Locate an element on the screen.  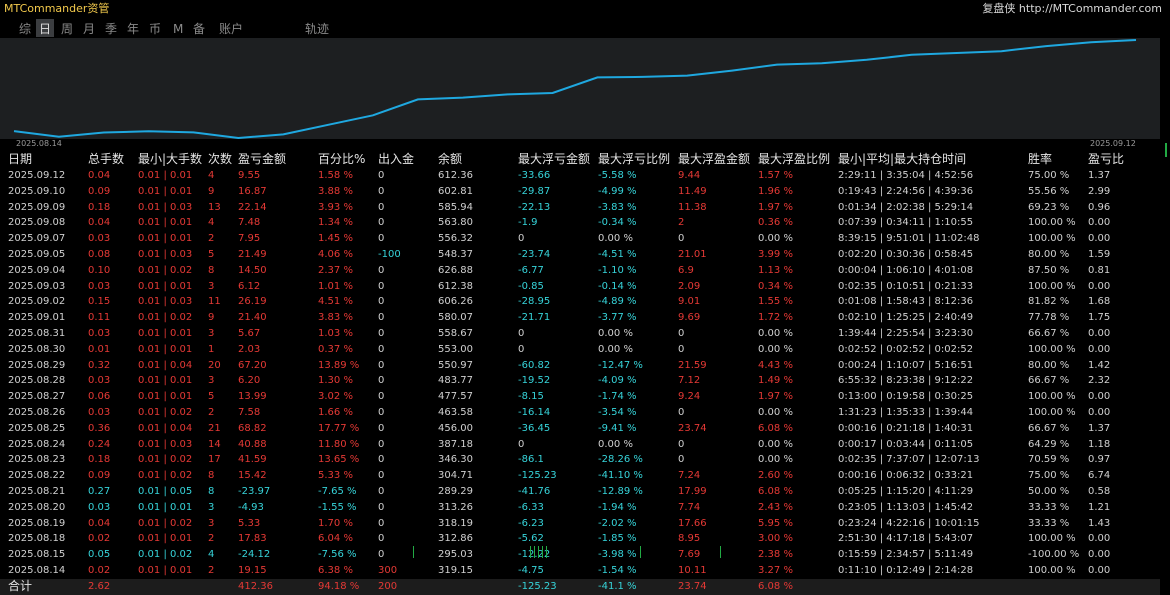
cell-pnl: 5.67 is located at coordinates (249, 333).